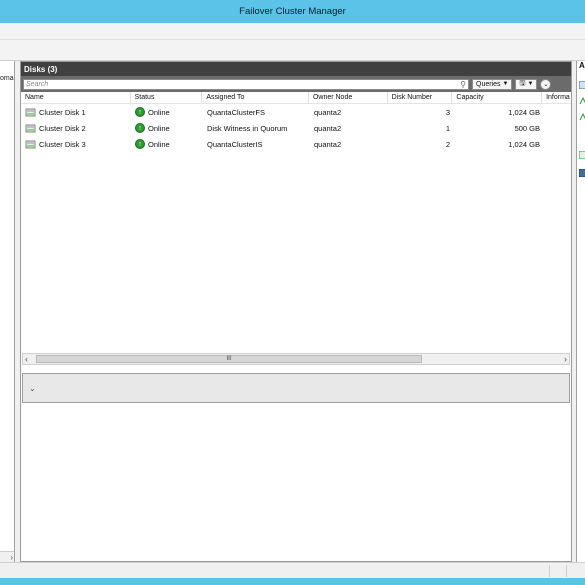 This screenshot has width=585, height=585. What do you see at coordinates (7, 556) in the screenshot?
I see `tree-horizontal-scrollbar: ›` at bounding box center [7, 556].